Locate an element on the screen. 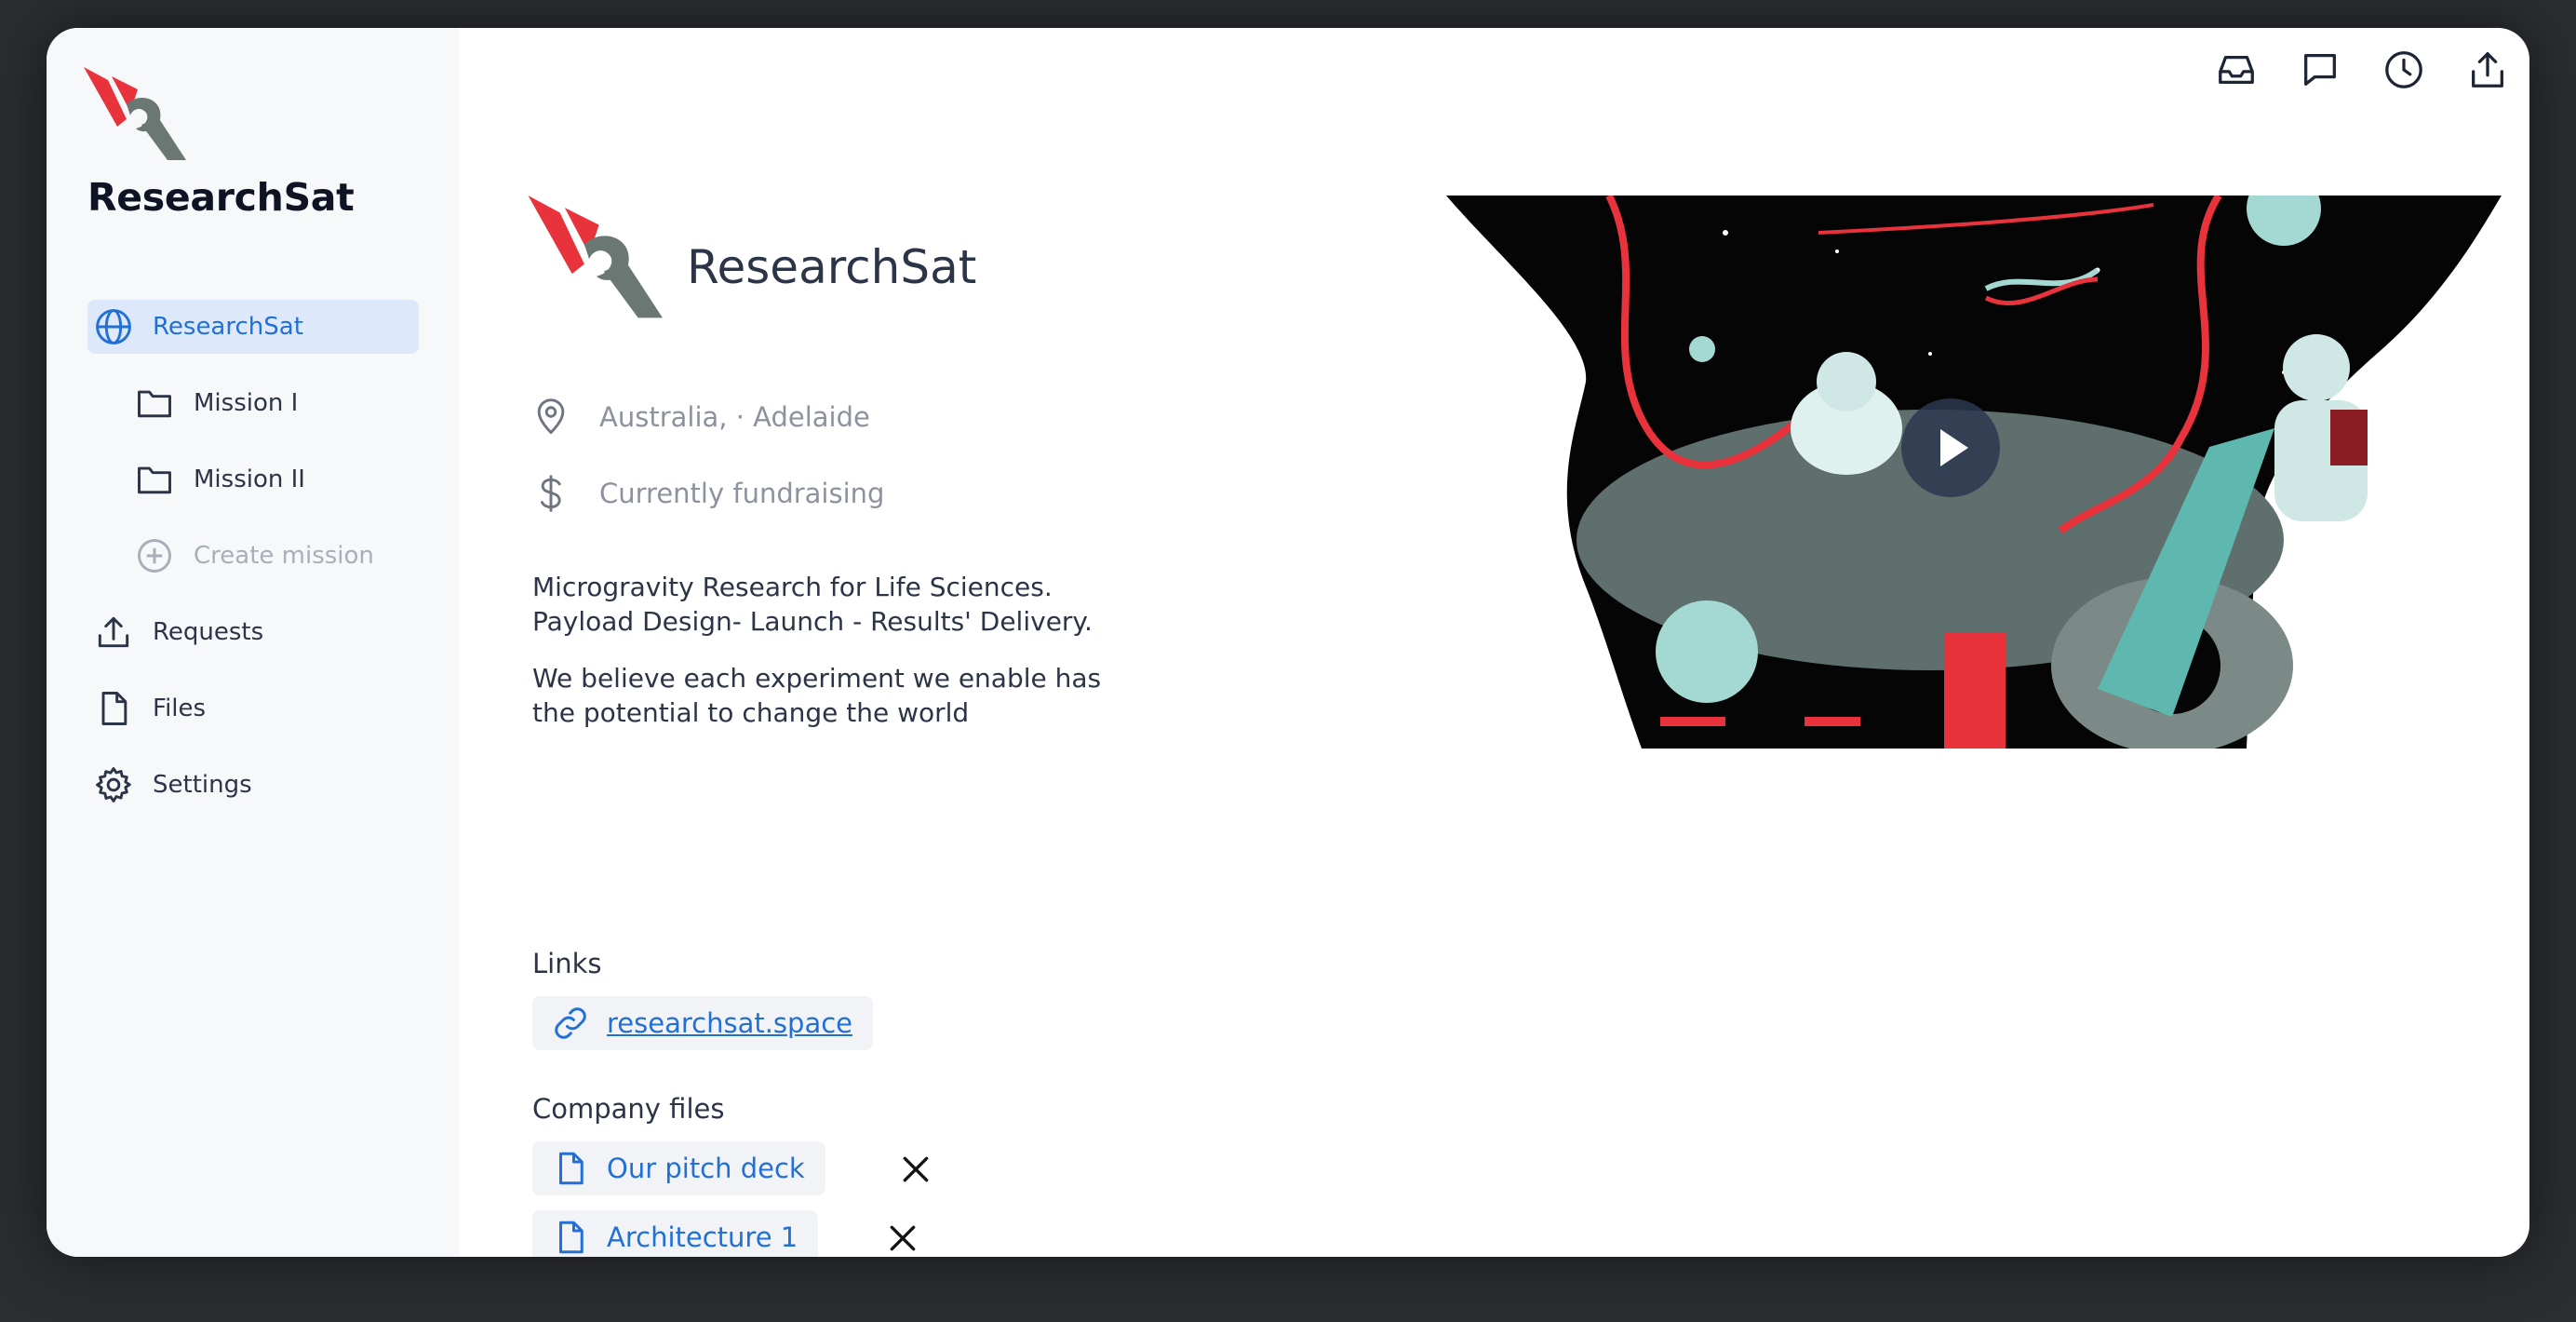  top-toolbar is located at coordinates (2362, 69).